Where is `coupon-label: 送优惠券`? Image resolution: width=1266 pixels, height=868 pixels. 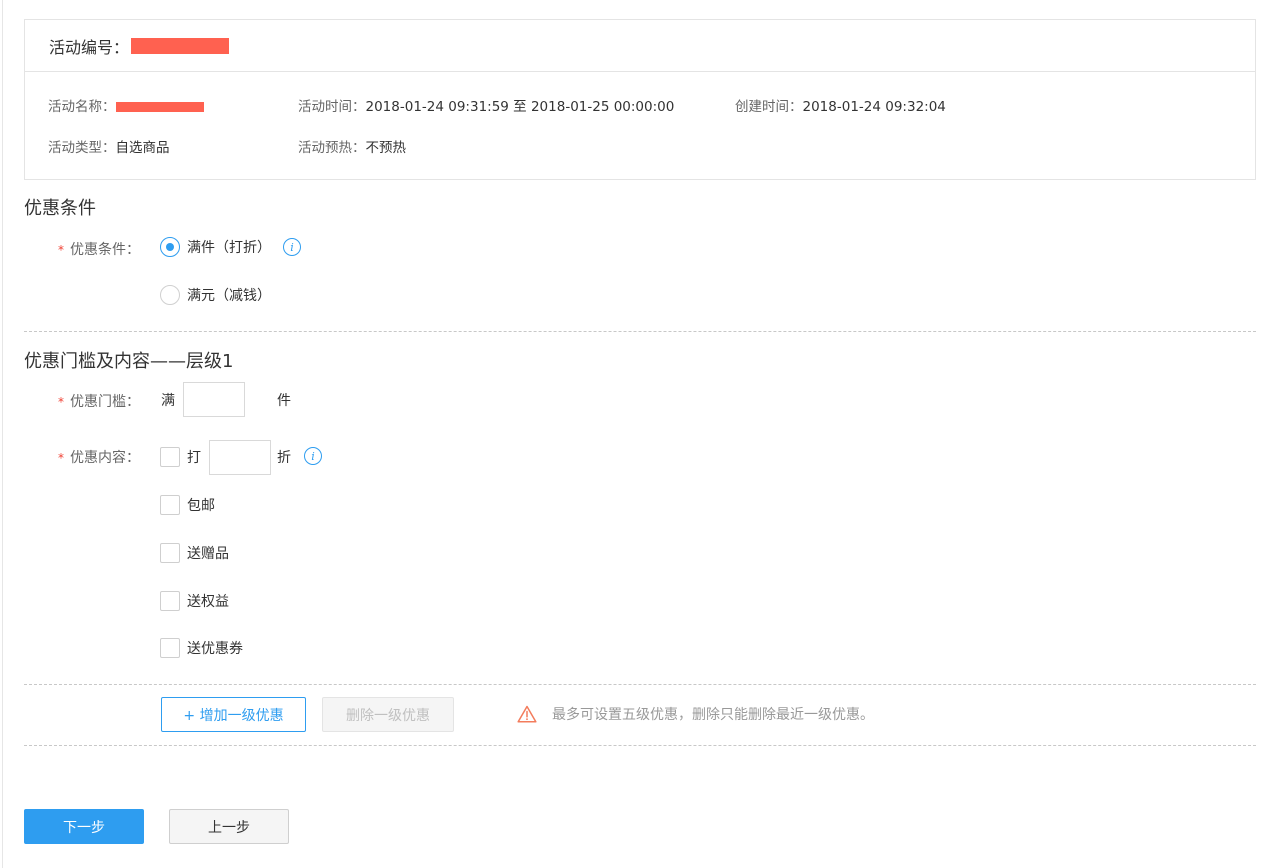
coupon-label: 送优惠券 is located at coordinates (215, 649).